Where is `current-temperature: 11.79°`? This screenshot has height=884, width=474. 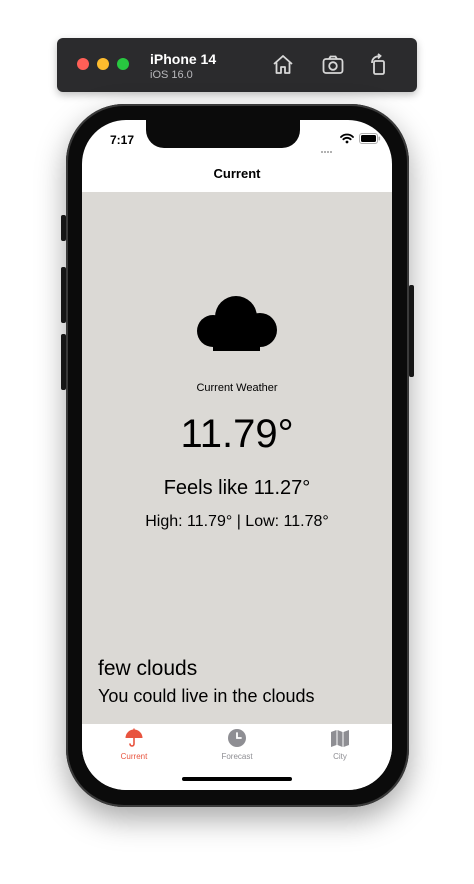 current-temperature: 11.79° is located at coordinates (237, 434).